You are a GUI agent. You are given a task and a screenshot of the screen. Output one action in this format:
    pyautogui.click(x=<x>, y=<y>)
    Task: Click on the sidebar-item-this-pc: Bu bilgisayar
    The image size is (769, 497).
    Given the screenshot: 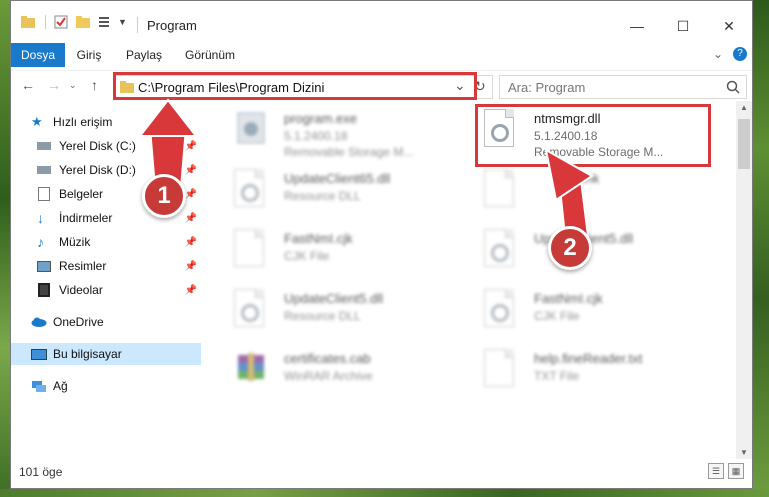 What is the action you would take?
    pyautogui.click(x=106, y=354)
    